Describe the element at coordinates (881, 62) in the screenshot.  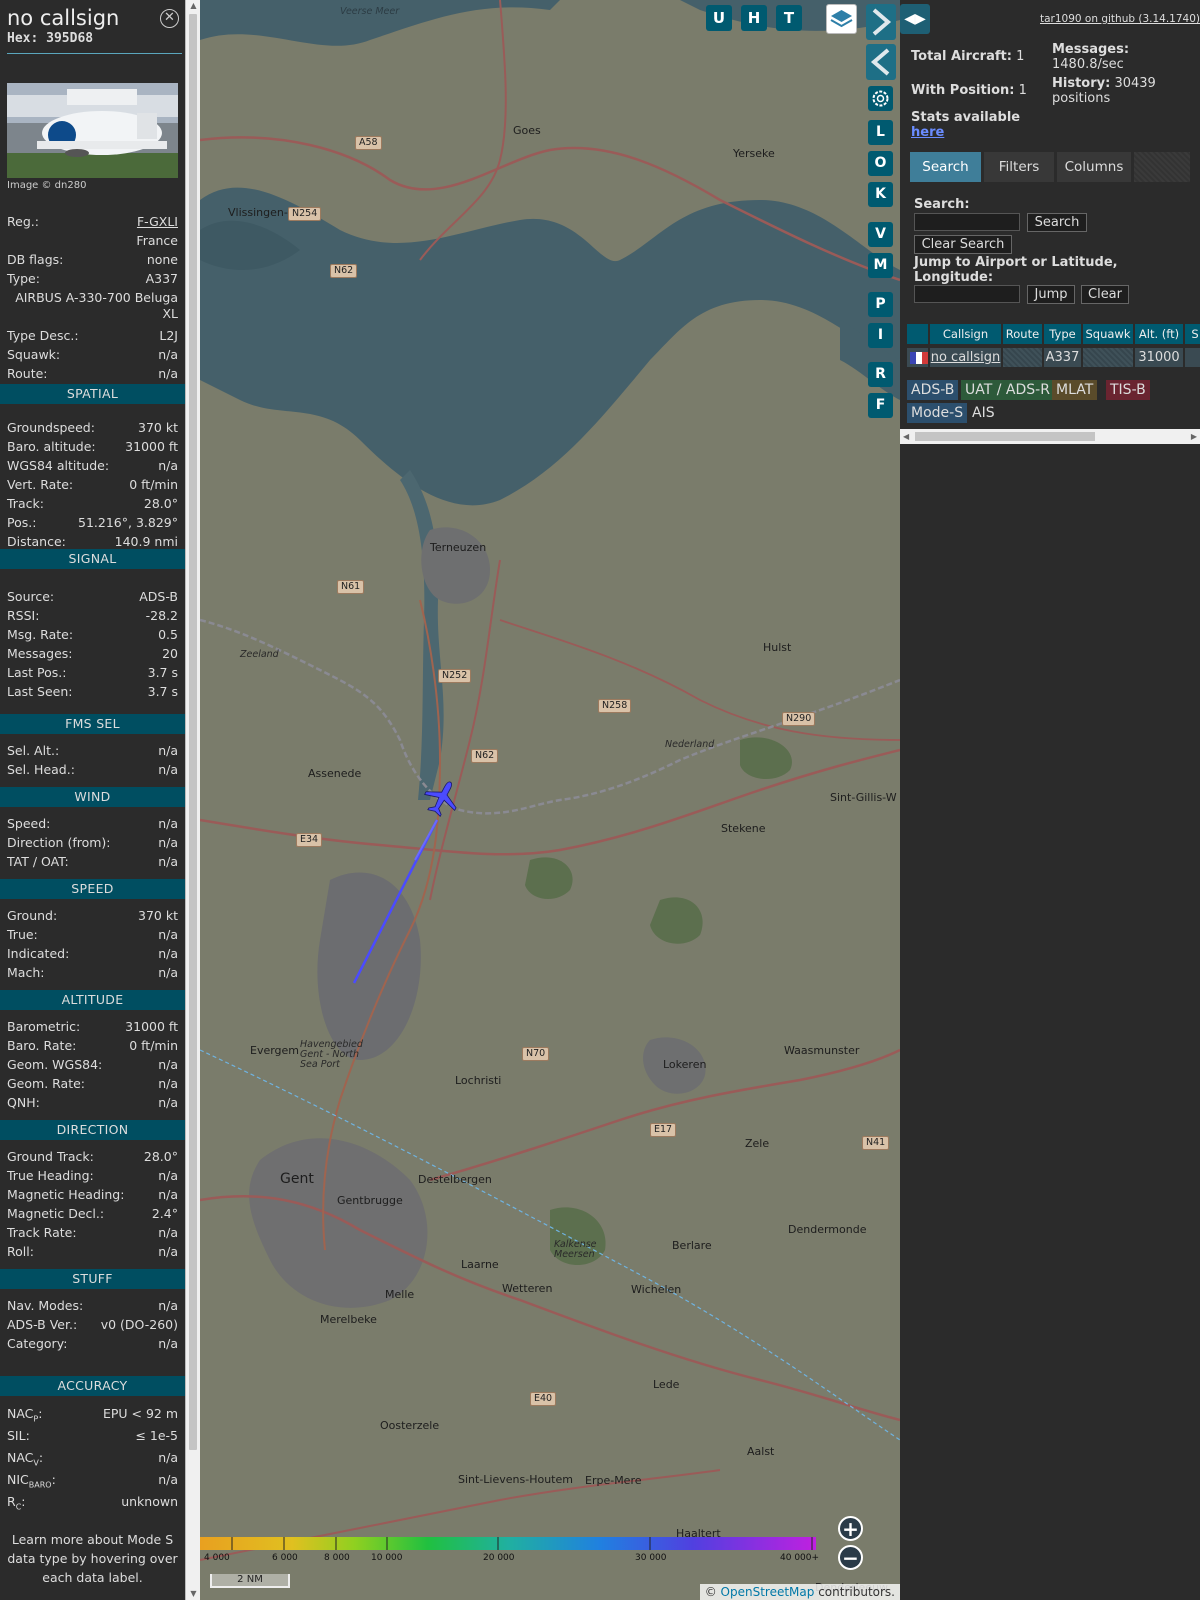
I see `chevron-left-icon` at that location.